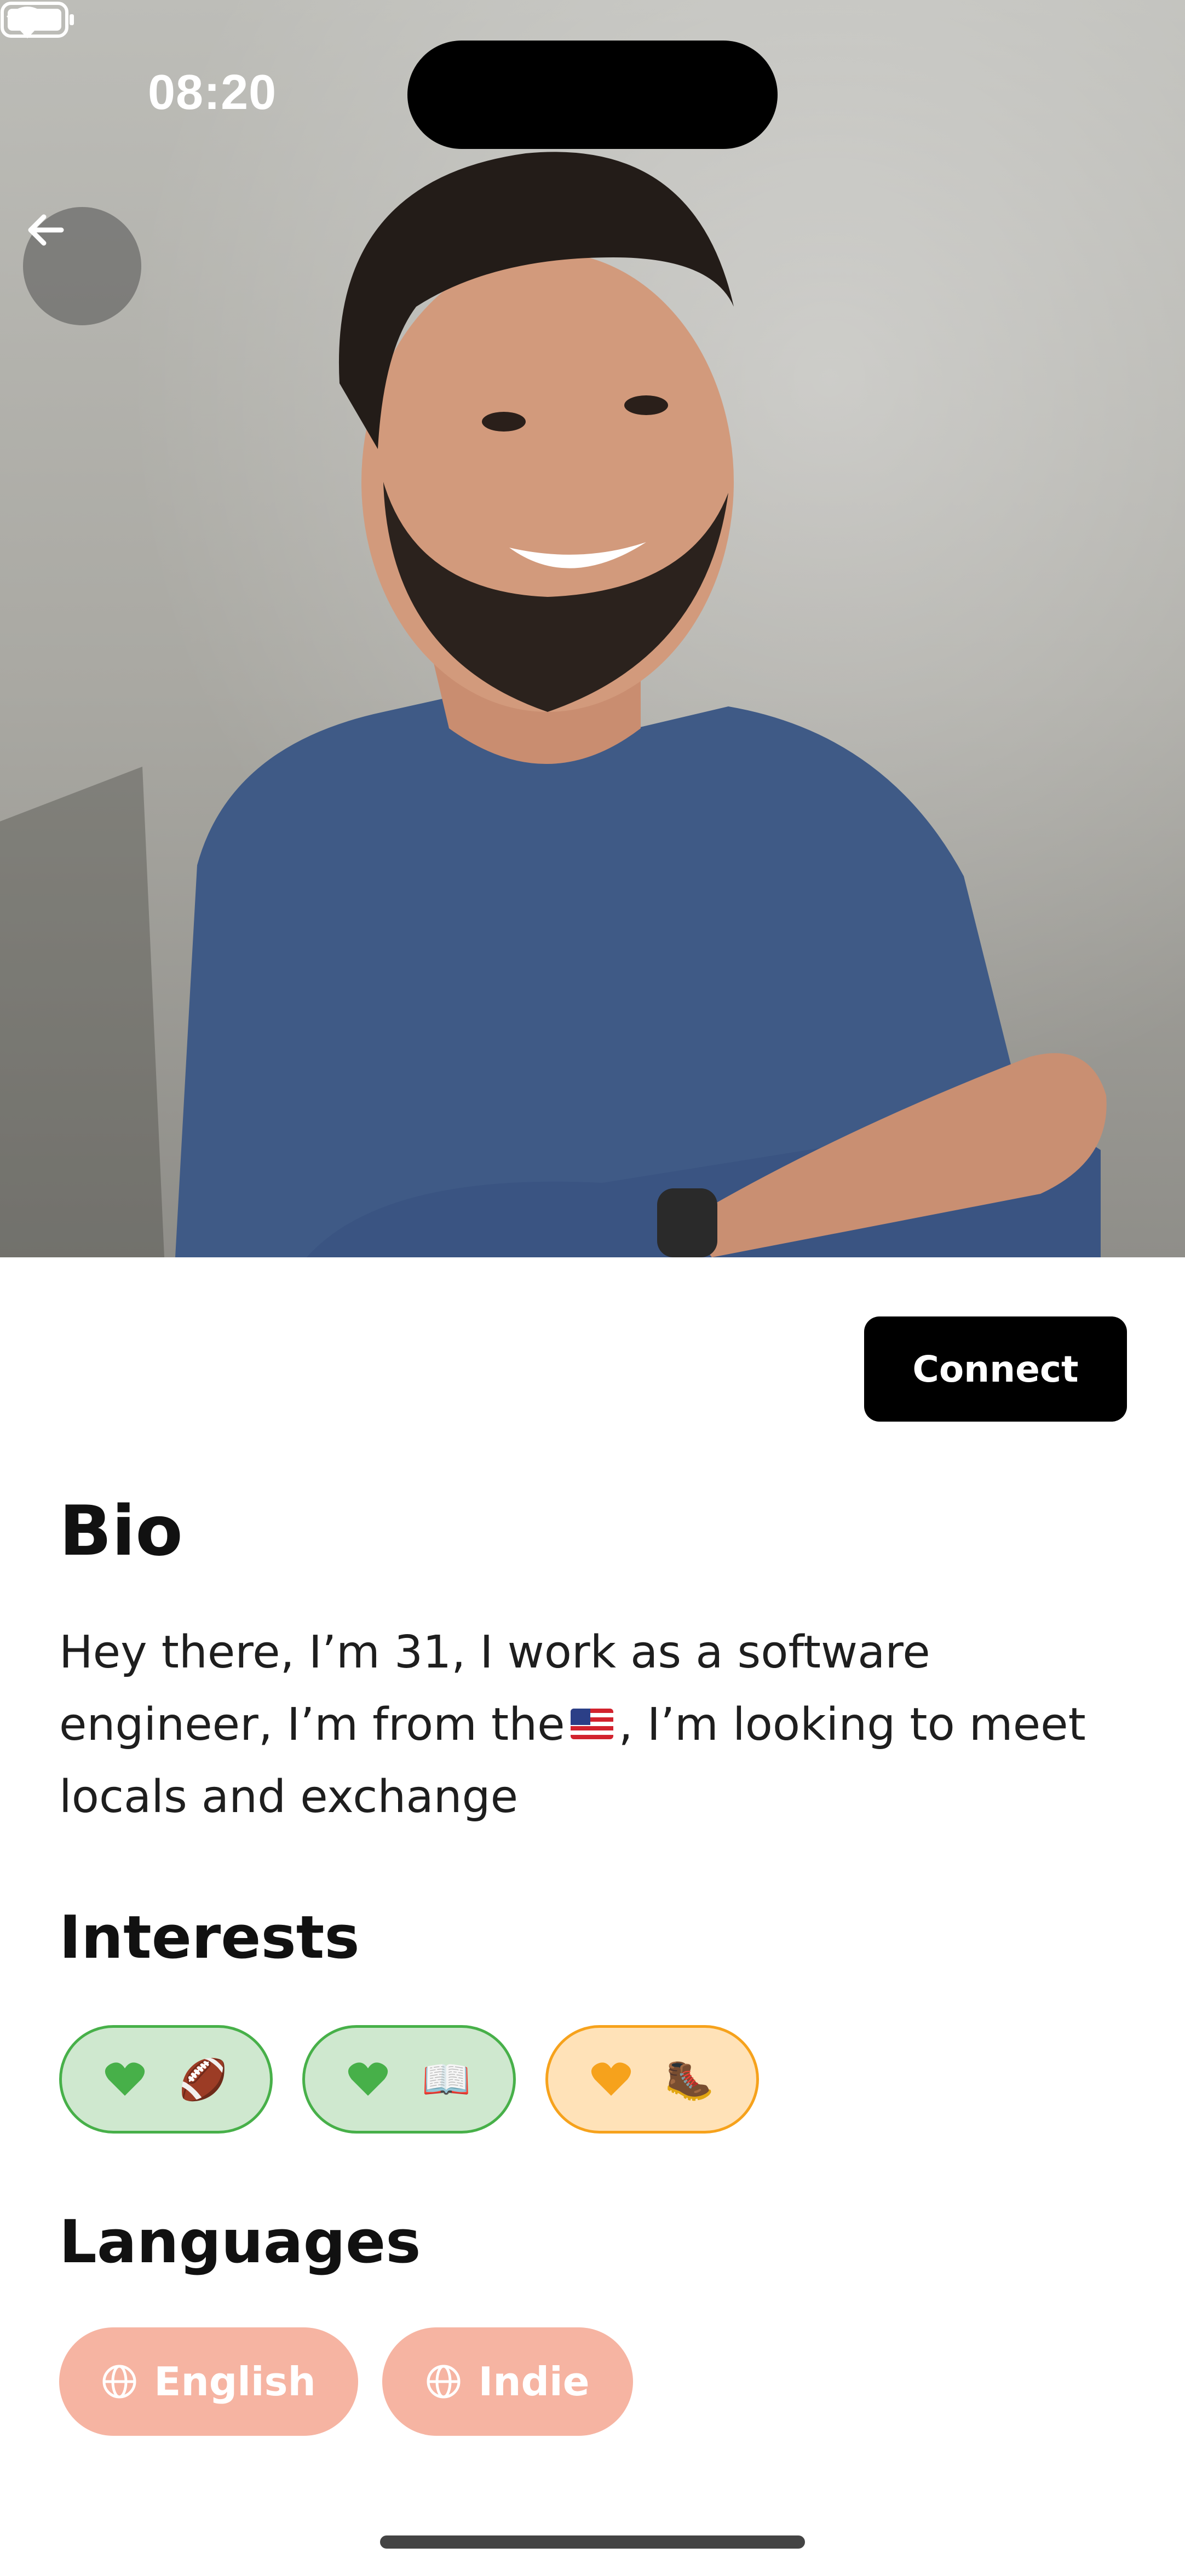 The height and width of the screenshot is (2576, 1185). Describe the element at coordinates (652, 2079) in the screenshot. I see `interest-chip-hiking: 🥾` at that location.